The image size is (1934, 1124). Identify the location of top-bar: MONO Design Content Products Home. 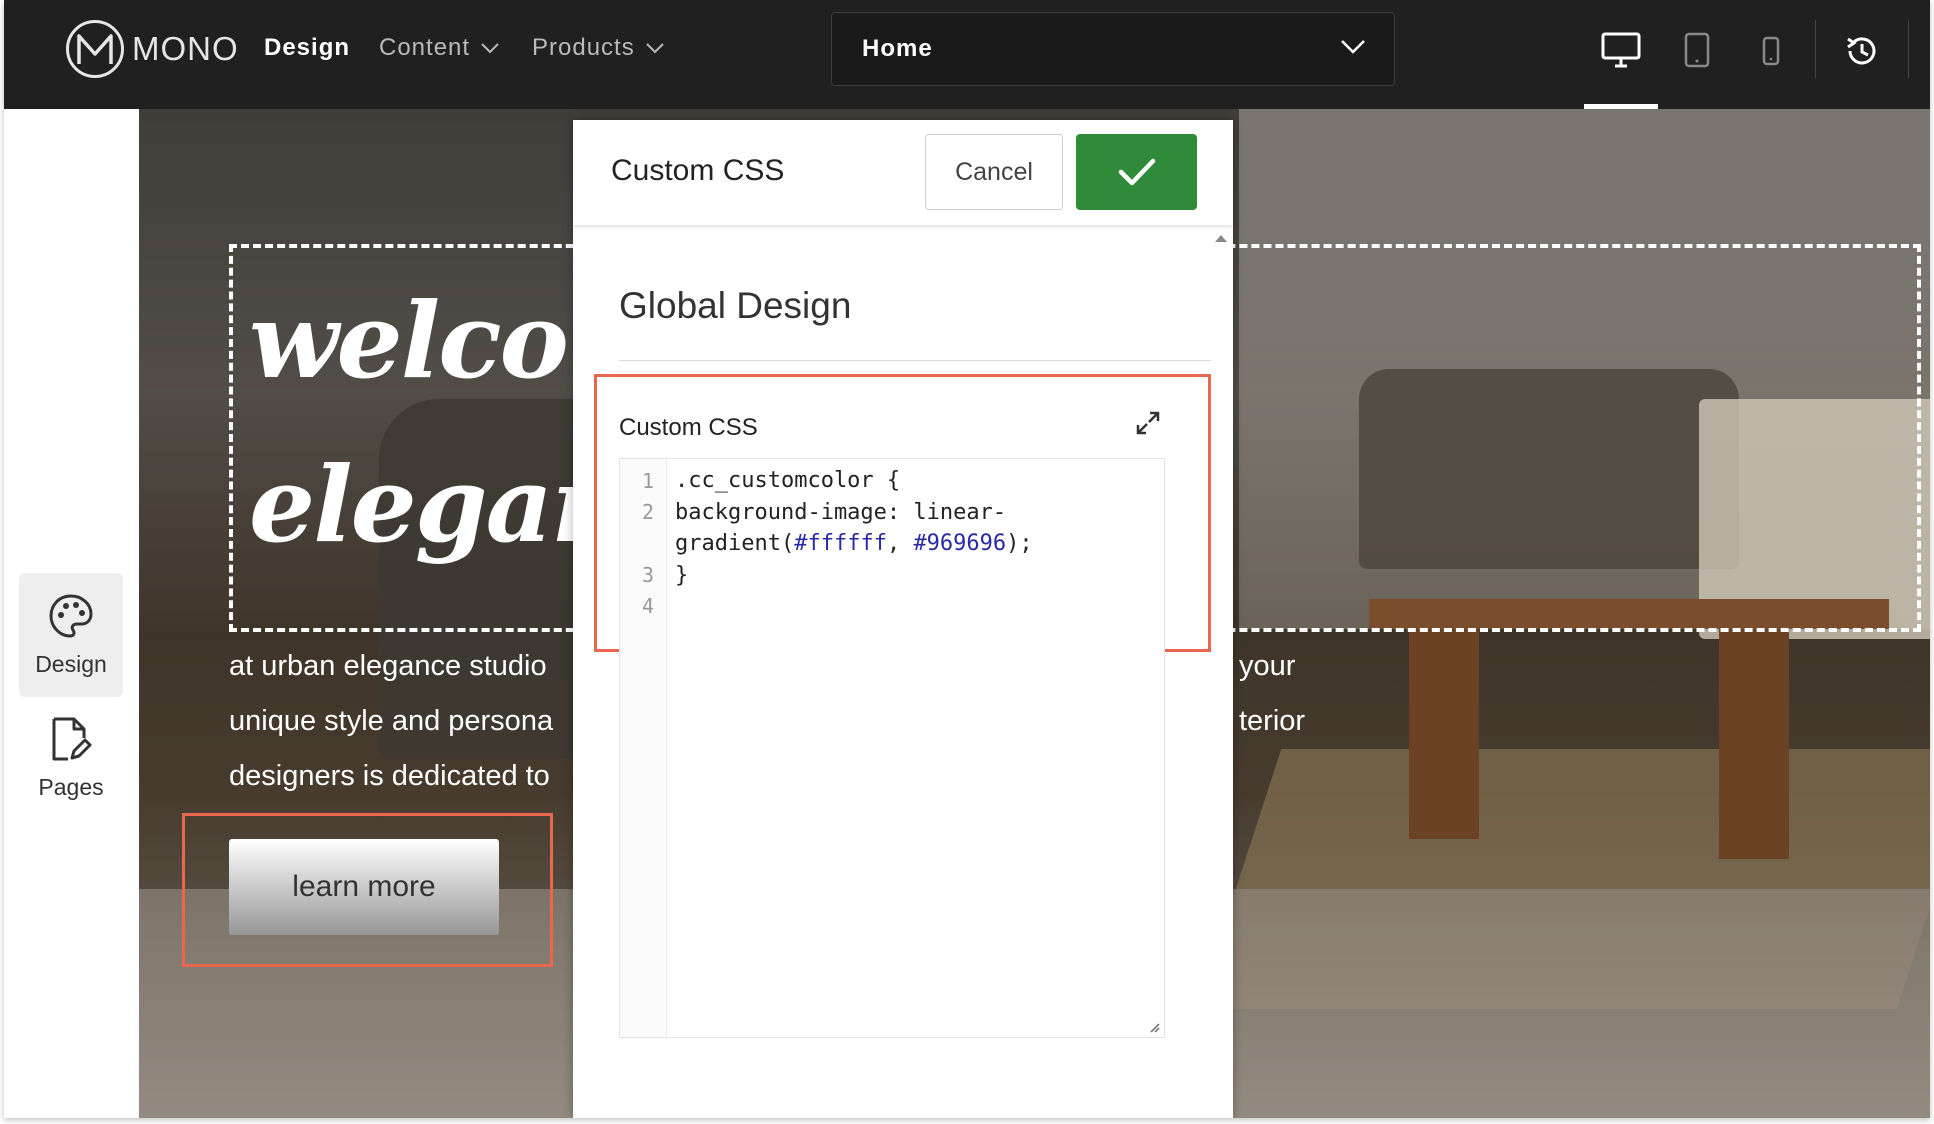
(967, 54).